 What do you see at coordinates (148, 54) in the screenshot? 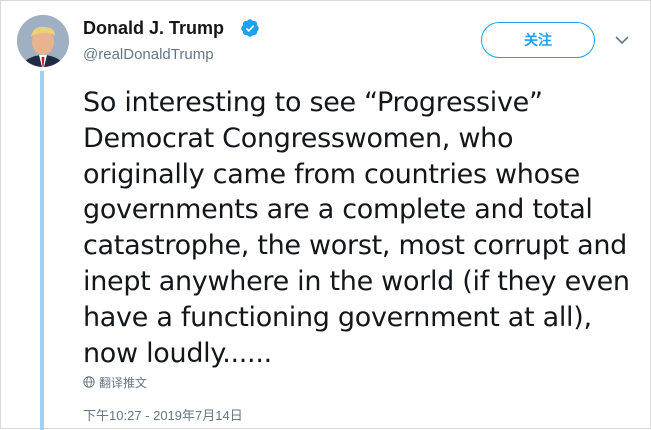
I see `user-handle: @realDonaldTrump` at bounding box center [148, 54].